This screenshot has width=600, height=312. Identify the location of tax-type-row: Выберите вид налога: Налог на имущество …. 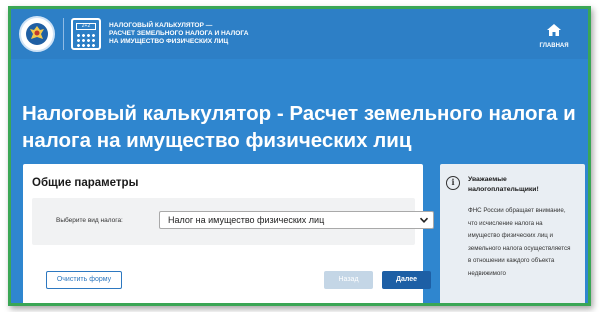
(233, 221).